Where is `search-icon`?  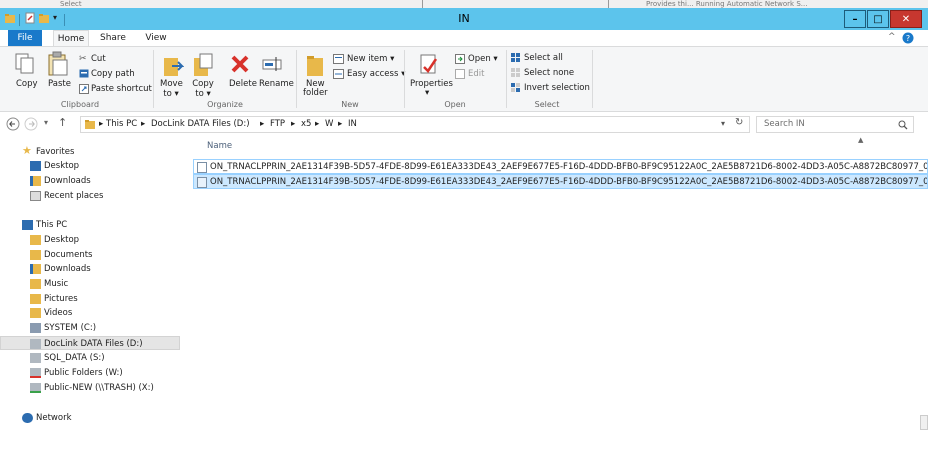 search-icon is located at coordinates (903, 125).